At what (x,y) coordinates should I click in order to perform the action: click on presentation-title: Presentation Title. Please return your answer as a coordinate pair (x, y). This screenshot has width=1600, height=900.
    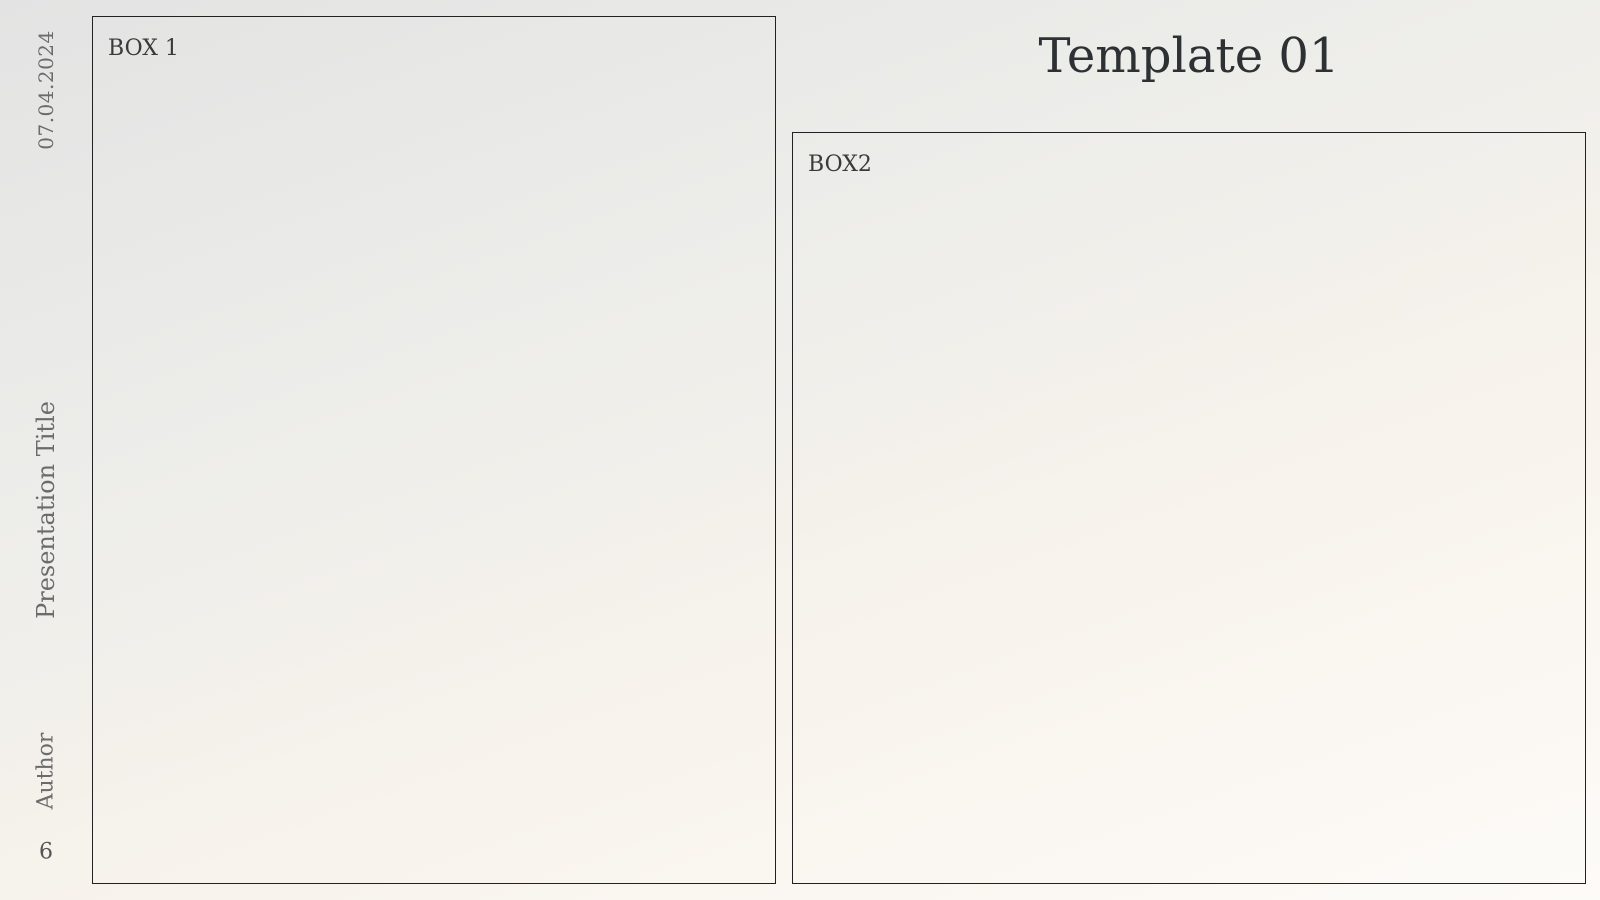
    Looking at the image, I should click on (46, 510).